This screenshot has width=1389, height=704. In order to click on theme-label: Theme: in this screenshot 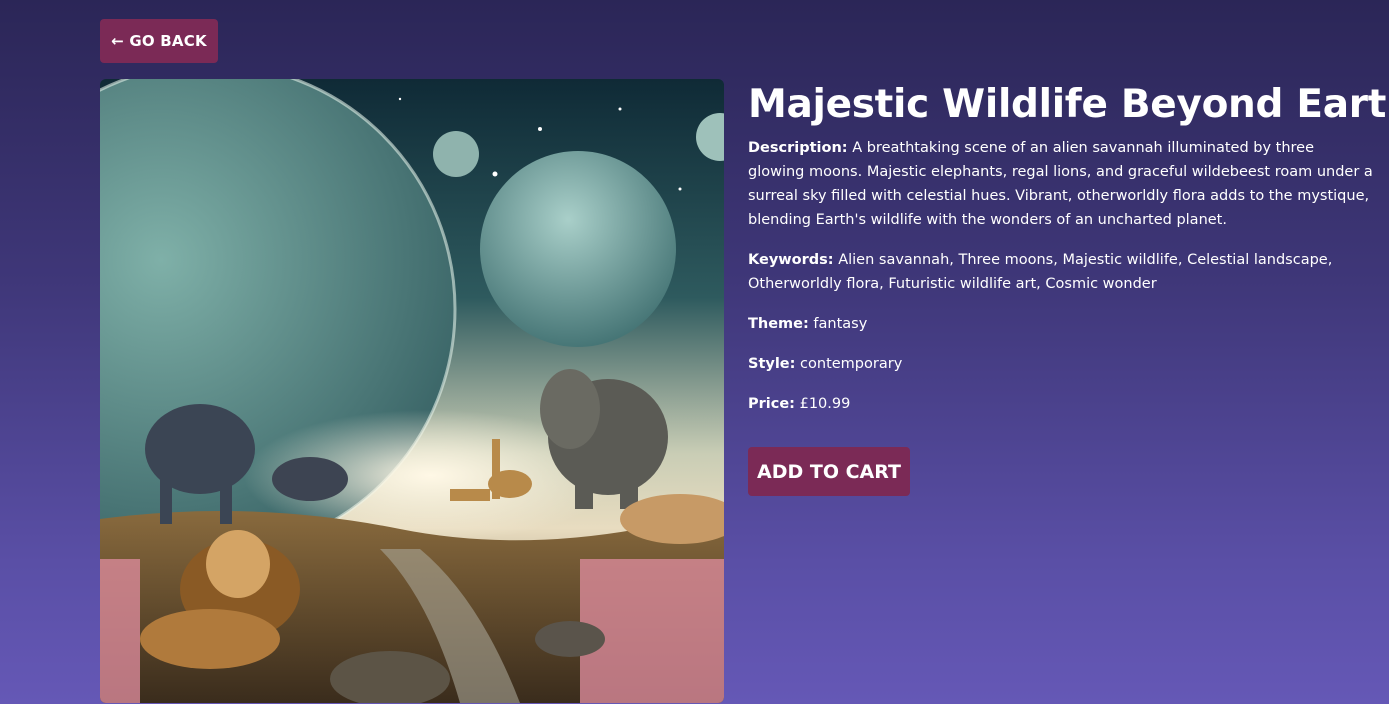, I will do `click(778, 324)`.